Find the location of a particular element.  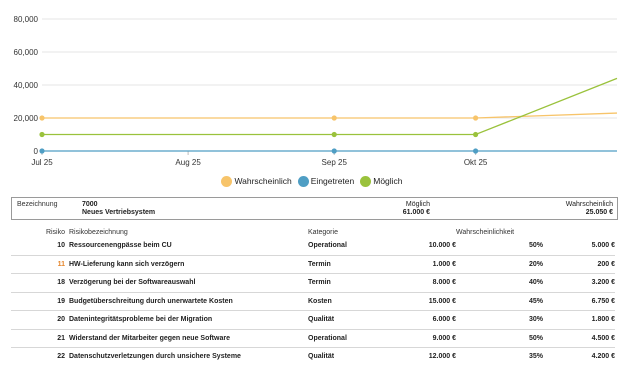

header-risk: Risiko is located at coordinates (55, 232).